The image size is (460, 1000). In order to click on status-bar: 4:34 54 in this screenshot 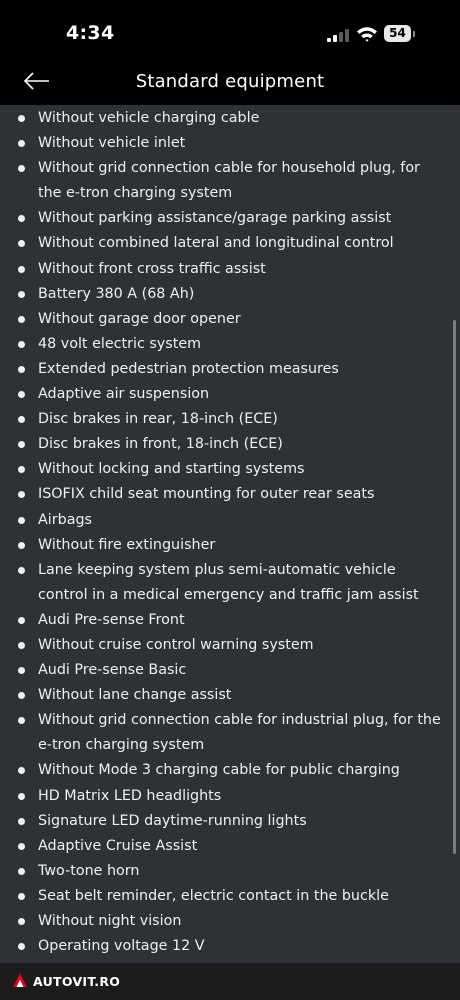, I will do `click(230, 31)`.